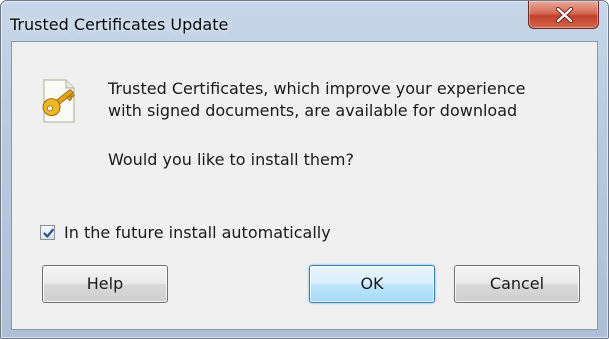 This screenshot has width=609, height=339. I want to click on window-title: Trusted Certificates Update, so click(119, 24).